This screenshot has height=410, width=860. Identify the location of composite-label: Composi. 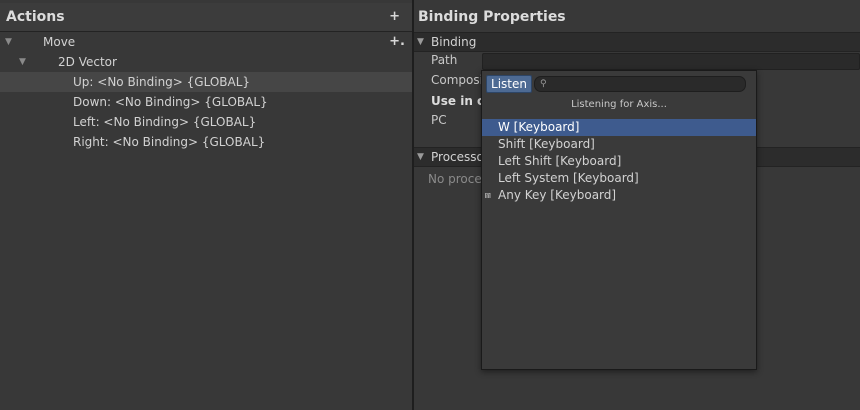
(457, 80).